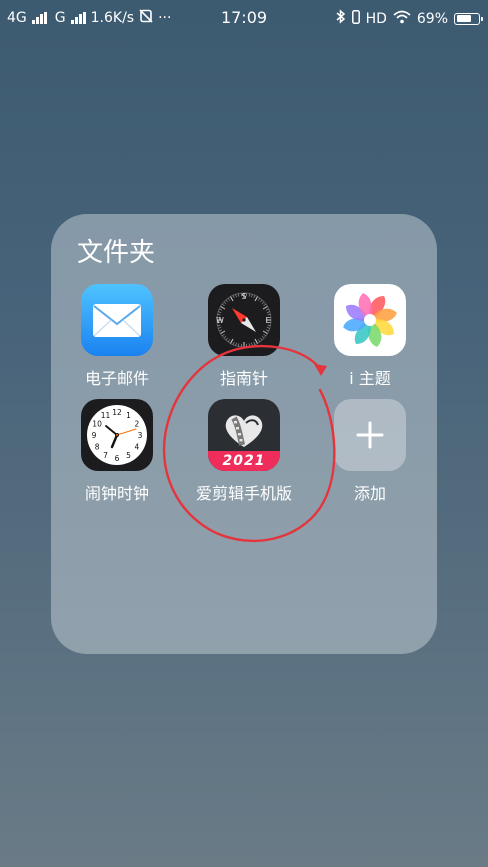 Image resolution: width=488 pixels, height=867 pixels. Describe the element at coordinates (220, 320) in the screenshot. I see `compass-letter-west: W` at that location.